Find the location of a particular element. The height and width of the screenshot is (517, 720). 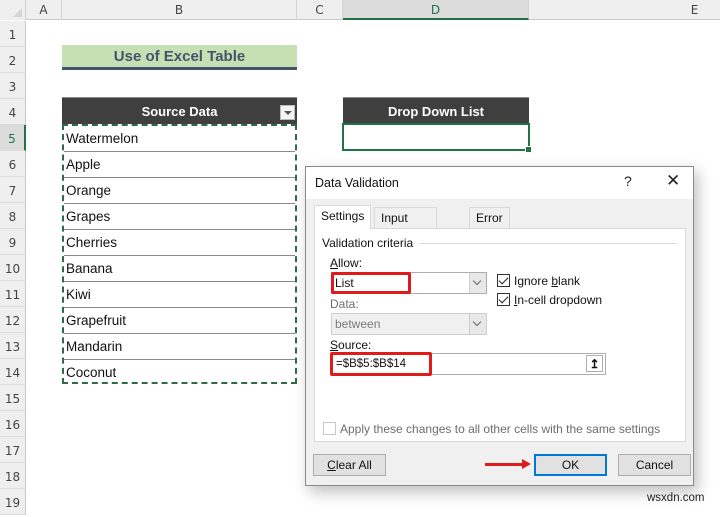

in-cell-dropdown-checkbox is located at coordinates (503, 299).